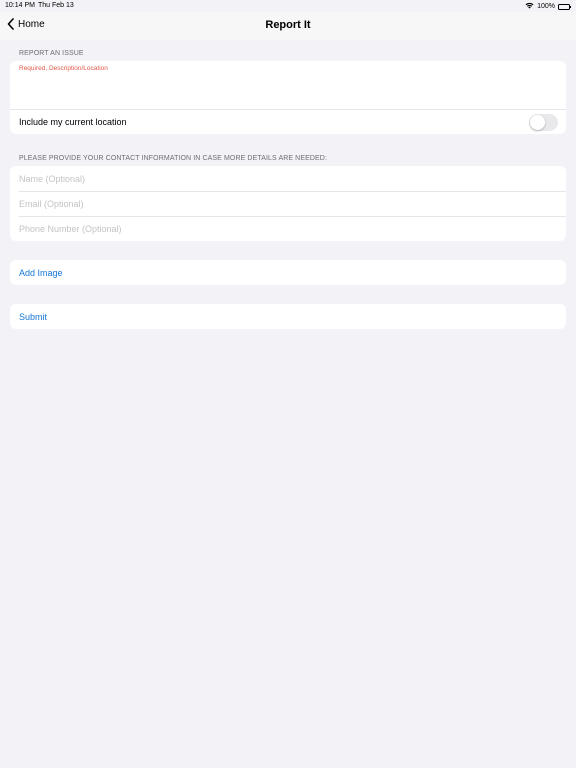 Image resolution: width=576 pixels, height=768 pixels. I want to click on nav-bar: Home Report It, so click(288, 26).